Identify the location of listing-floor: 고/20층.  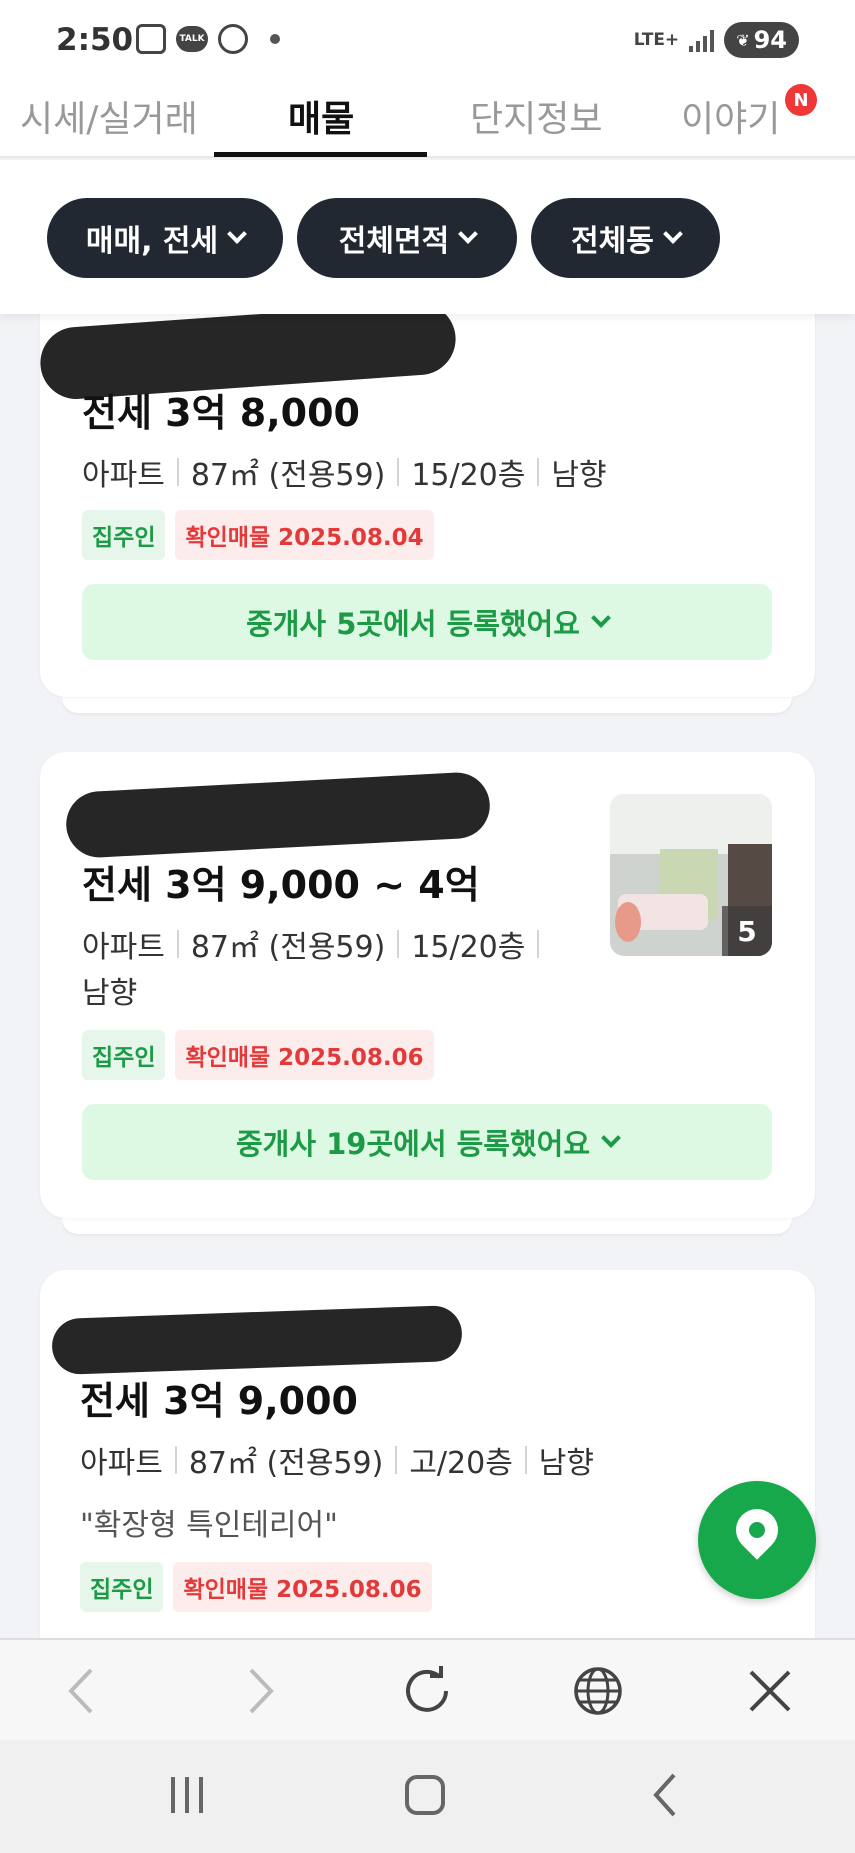
(461, 1463).